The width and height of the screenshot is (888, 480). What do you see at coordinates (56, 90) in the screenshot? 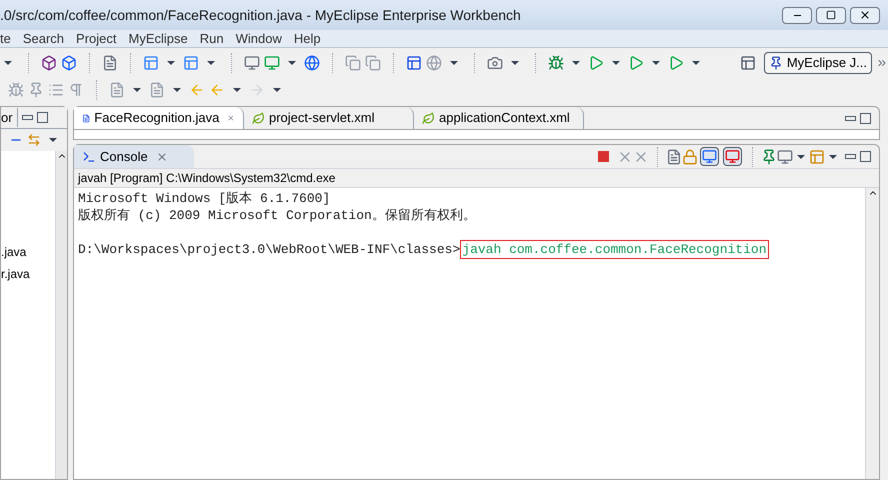
I see `list-icon` at bounding box center [56, 90].